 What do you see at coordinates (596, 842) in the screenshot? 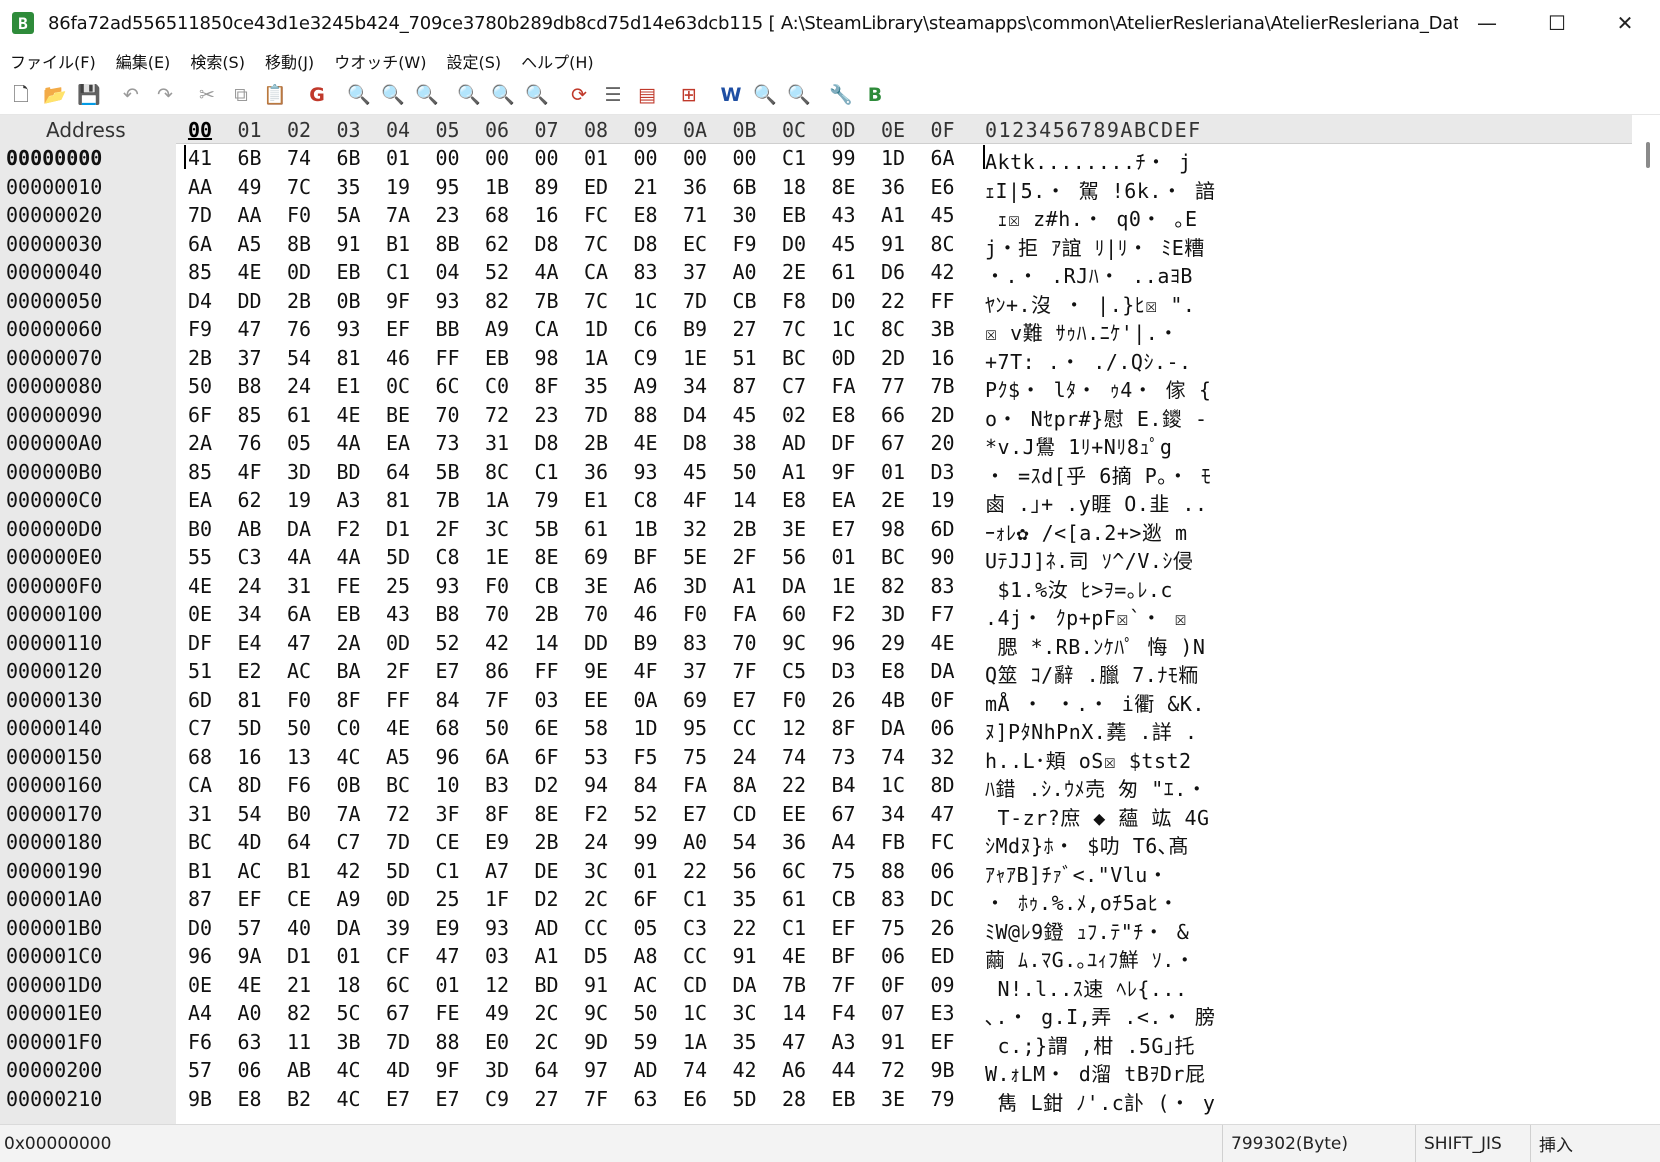
I see `hex-byte: 24` at bounding box center [596, 842].